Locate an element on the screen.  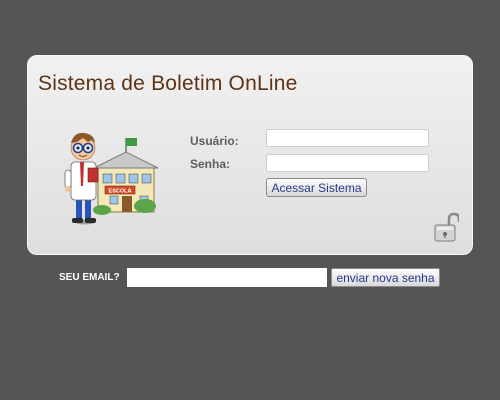
password-input is located at coordinates (347, 163).